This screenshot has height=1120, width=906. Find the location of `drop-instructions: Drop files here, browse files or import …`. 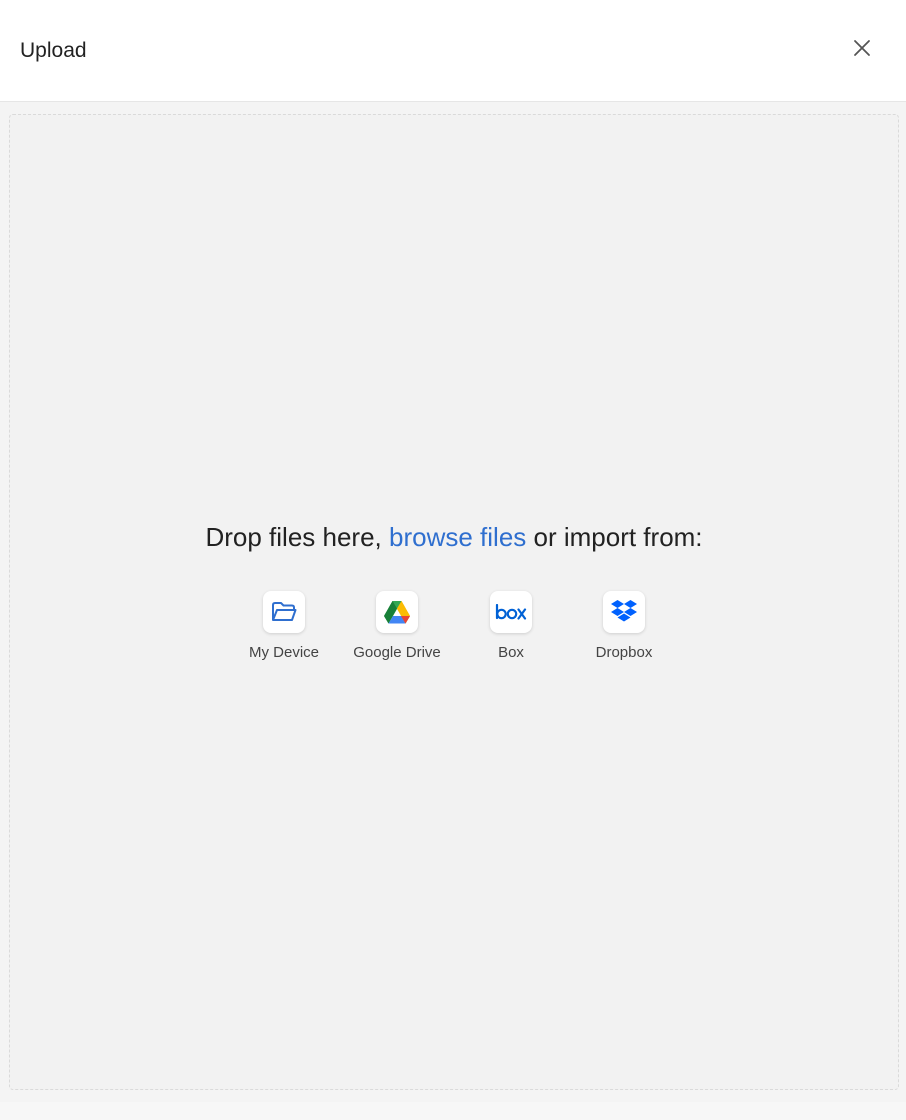

drop-instructions: Drop files here, browse files or import … is located at coordinates (454, 537).